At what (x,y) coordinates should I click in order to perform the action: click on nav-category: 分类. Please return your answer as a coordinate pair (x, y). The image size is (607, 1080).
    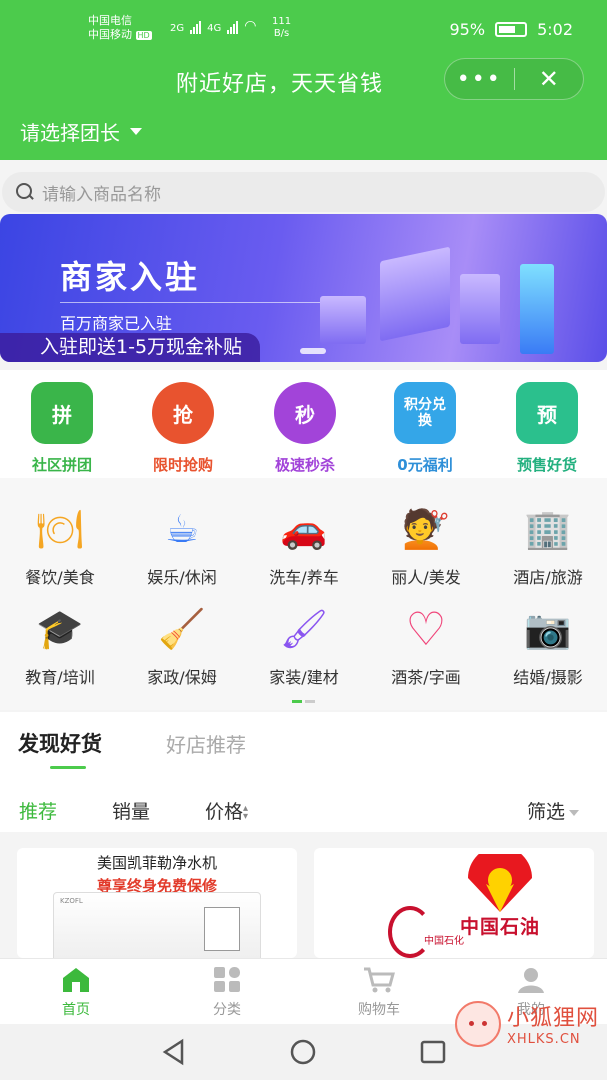
    Looking at the image, I should click on (227, 992).